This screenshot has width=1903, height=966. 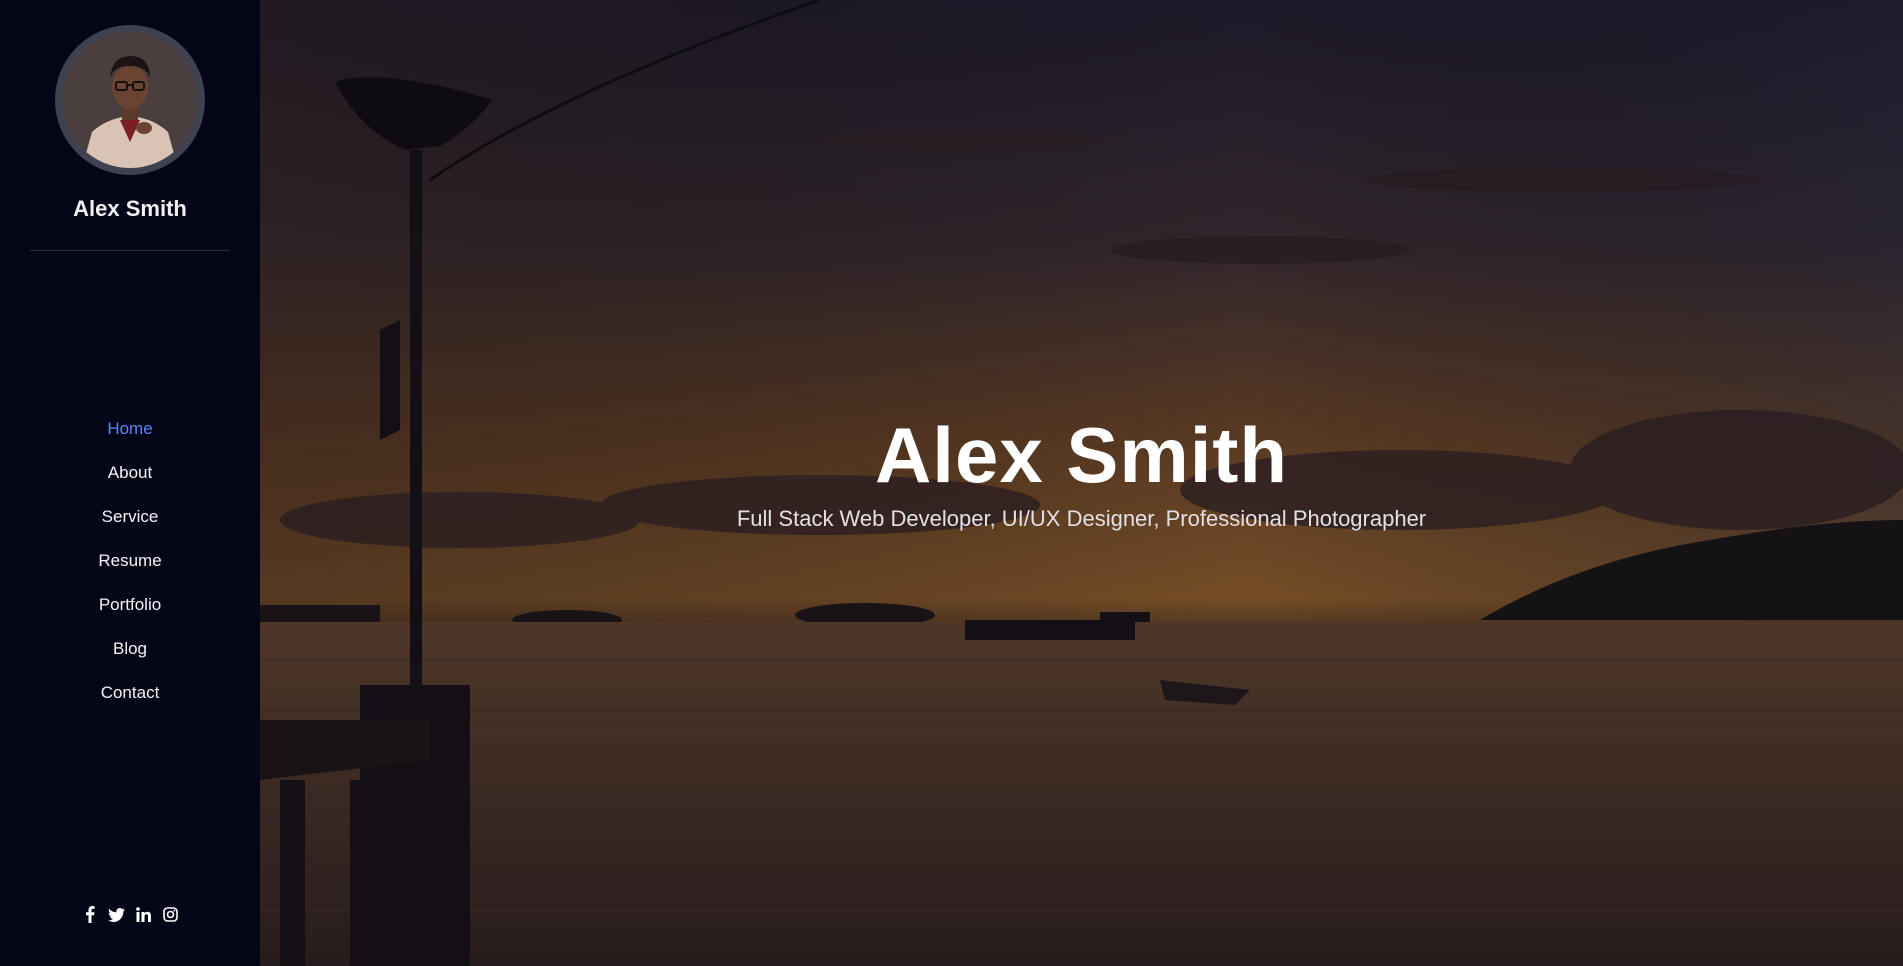 I want to click on nav-item-blog: Blog, so click(x=130, y=655).